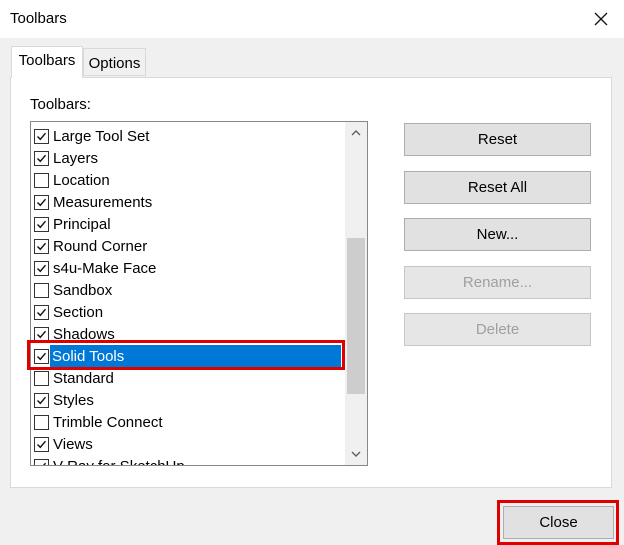  Describe the element at coordinates (188, 158) in the screenshot. I see `list-item: Layers` at that location.